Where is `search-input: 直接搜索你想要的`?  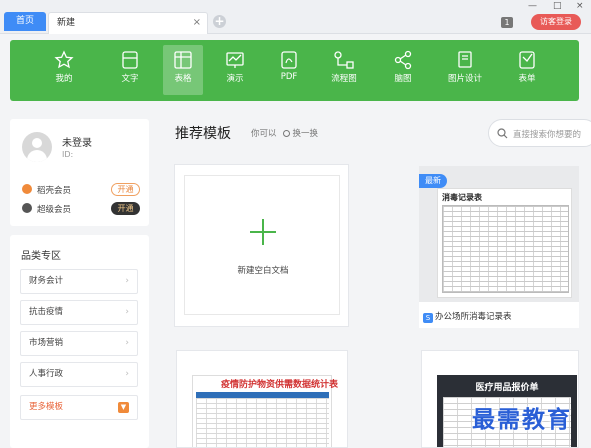
search-input: 直接搜索你想要的 is located at coordinates (547, 134).